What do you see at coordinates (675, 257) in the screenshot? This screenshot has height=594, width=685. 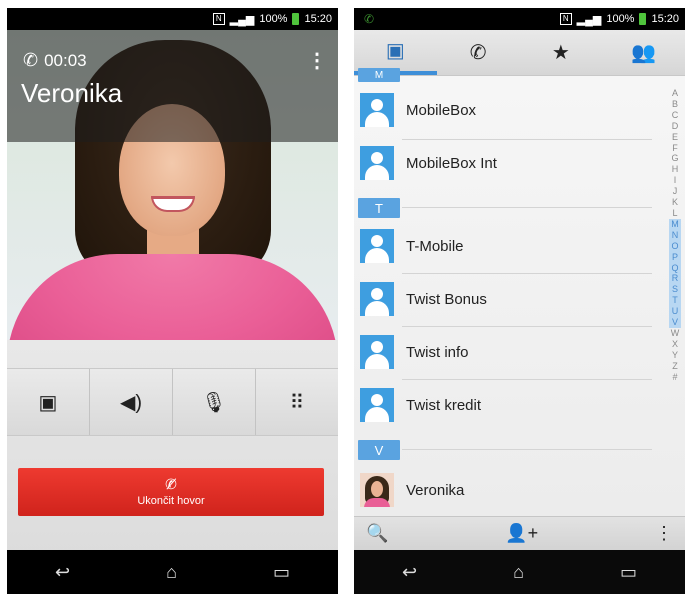 I see `index-letter: P` at bounding box center [675, 257].